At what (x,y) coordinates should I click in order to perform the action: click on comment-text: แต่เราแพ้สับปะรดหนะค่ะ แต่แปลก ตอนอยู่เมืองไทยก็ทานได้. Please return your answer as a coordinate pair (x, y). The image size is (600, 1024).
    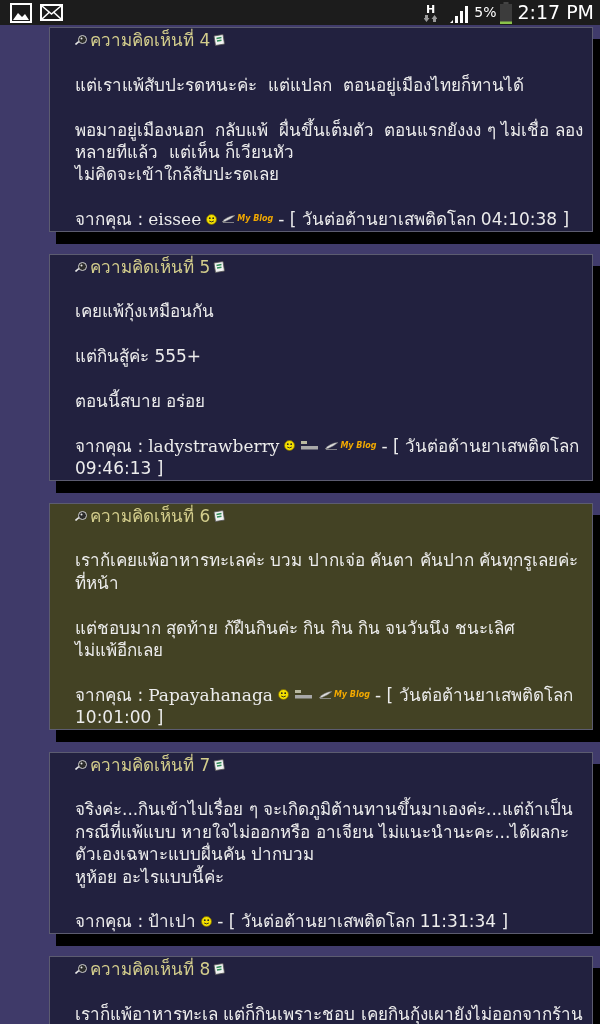
    Looking at the image, I should click on (300, 85).